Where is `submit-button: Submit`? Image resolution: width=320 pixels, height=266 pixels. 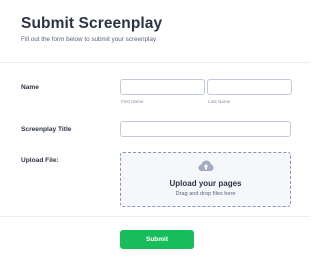
submit-button: Submit is located at coordinates (157, 239).